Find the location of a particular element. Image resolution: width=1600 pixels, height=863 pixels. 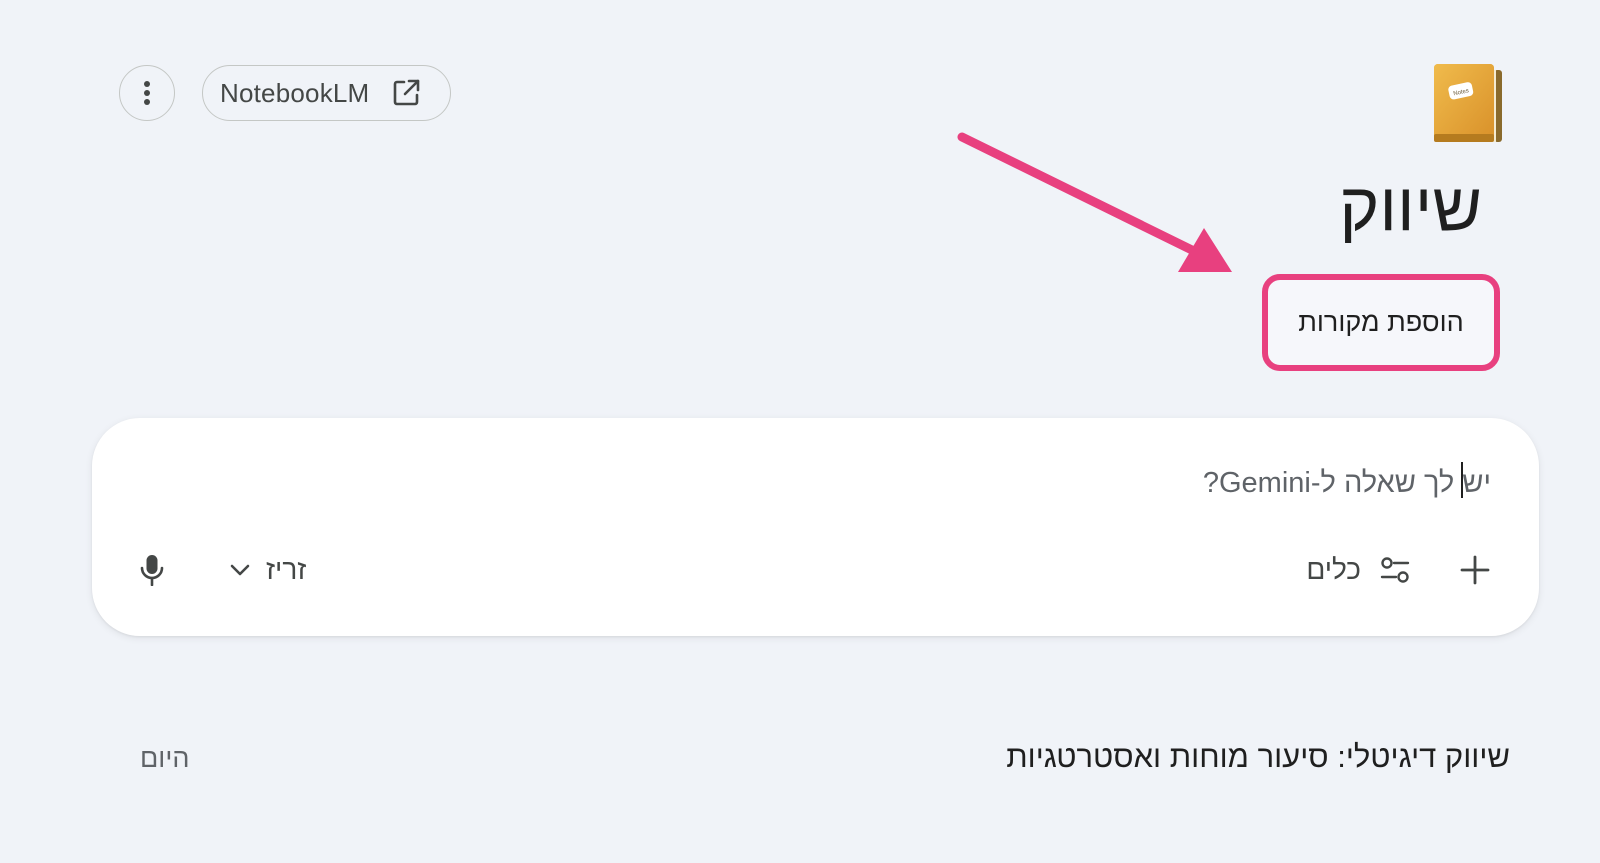

tools-label: כלים is located at coordinates (1333, 569).